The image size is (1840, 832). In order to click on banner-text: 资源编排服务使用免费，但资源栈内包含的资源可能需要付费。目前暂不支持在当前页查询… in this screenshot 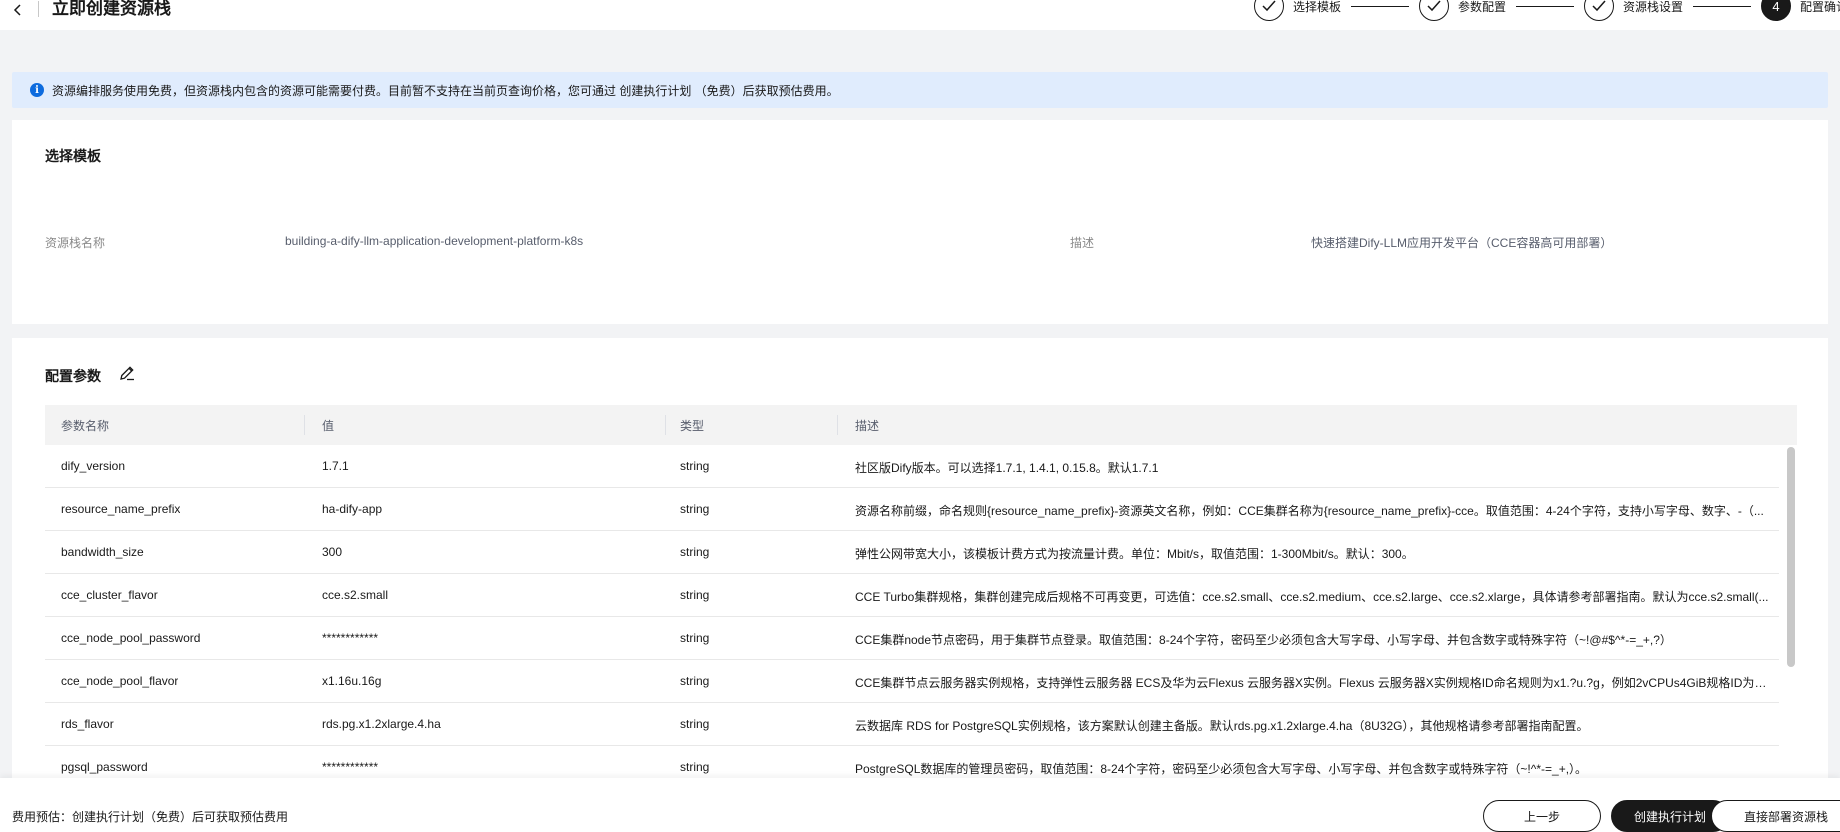, I will do `click(445, 90)`.